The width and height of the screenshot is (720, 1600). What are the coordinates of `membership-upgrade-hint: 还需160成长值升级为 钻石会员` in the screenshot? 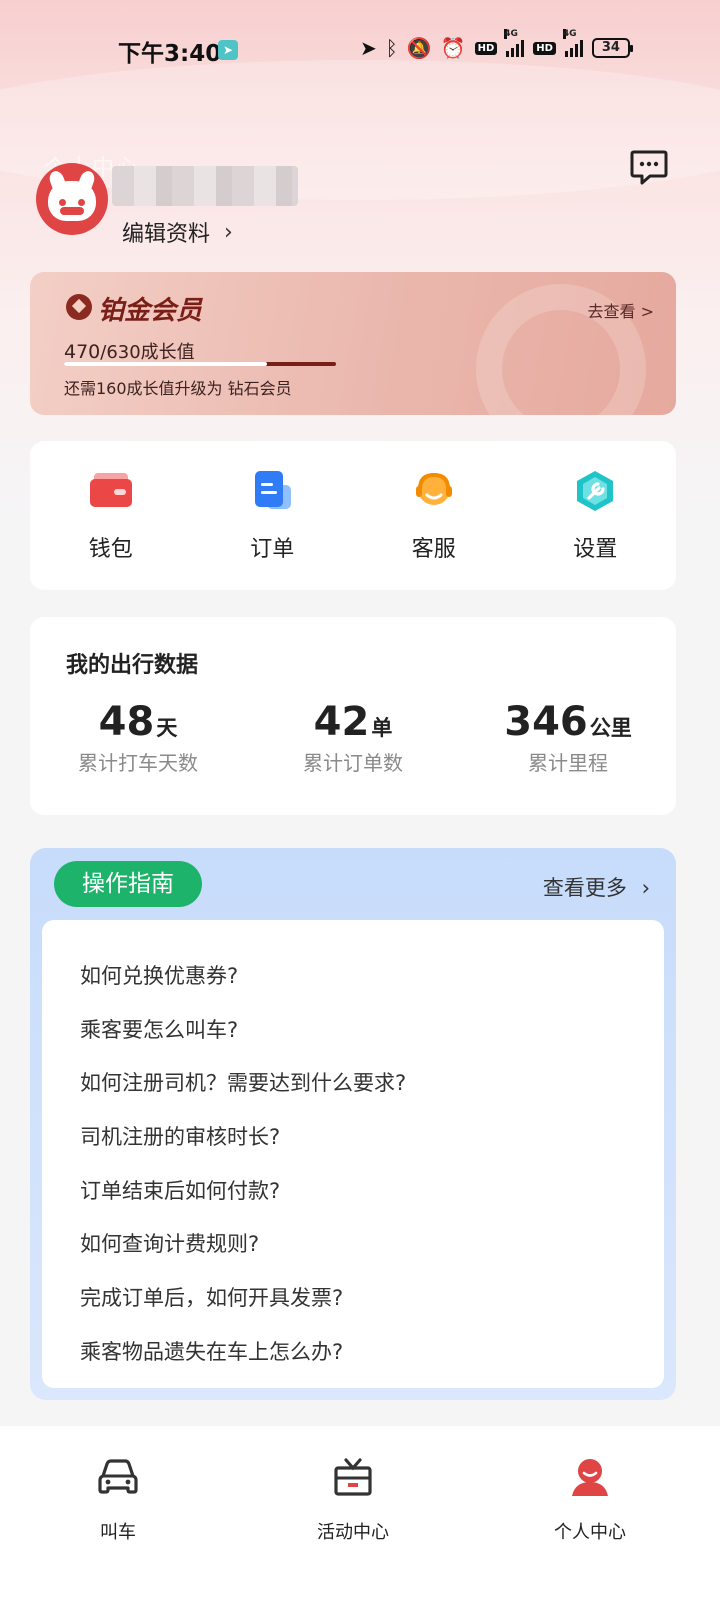 It's located at (178, 388).